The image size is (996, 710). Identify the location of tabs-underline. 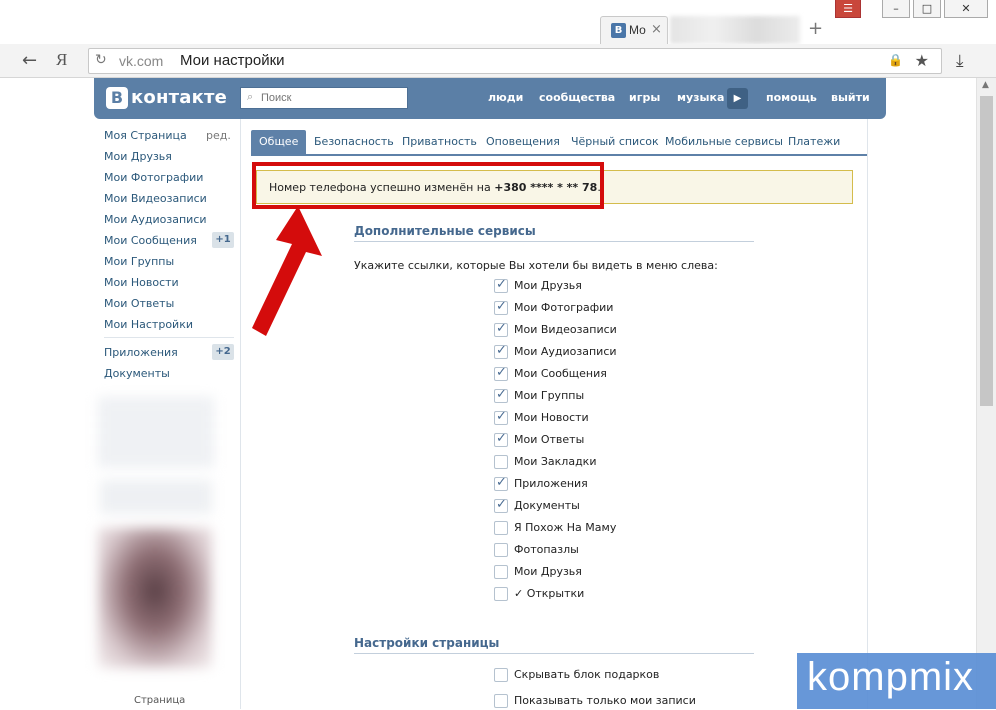
(559, 155).